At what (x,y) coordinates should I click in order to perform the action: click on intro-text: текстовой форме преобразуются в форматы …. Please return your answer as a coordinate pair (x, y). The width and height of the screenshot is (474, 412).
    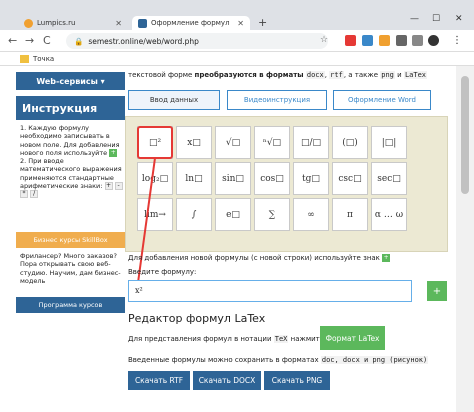
    Looking at the image, I should click on (278, 75).